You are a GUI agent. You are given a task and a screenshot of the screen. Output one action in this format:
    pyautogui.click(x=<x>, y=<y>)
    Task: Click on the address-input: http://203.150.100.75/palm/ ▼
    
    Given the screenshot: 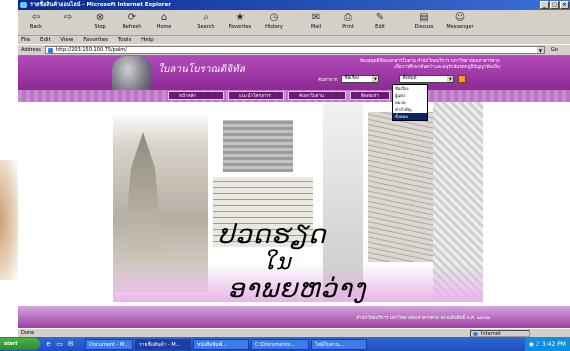 What is the action you would take?
    pyautogui.click(x=294, y=50)
    